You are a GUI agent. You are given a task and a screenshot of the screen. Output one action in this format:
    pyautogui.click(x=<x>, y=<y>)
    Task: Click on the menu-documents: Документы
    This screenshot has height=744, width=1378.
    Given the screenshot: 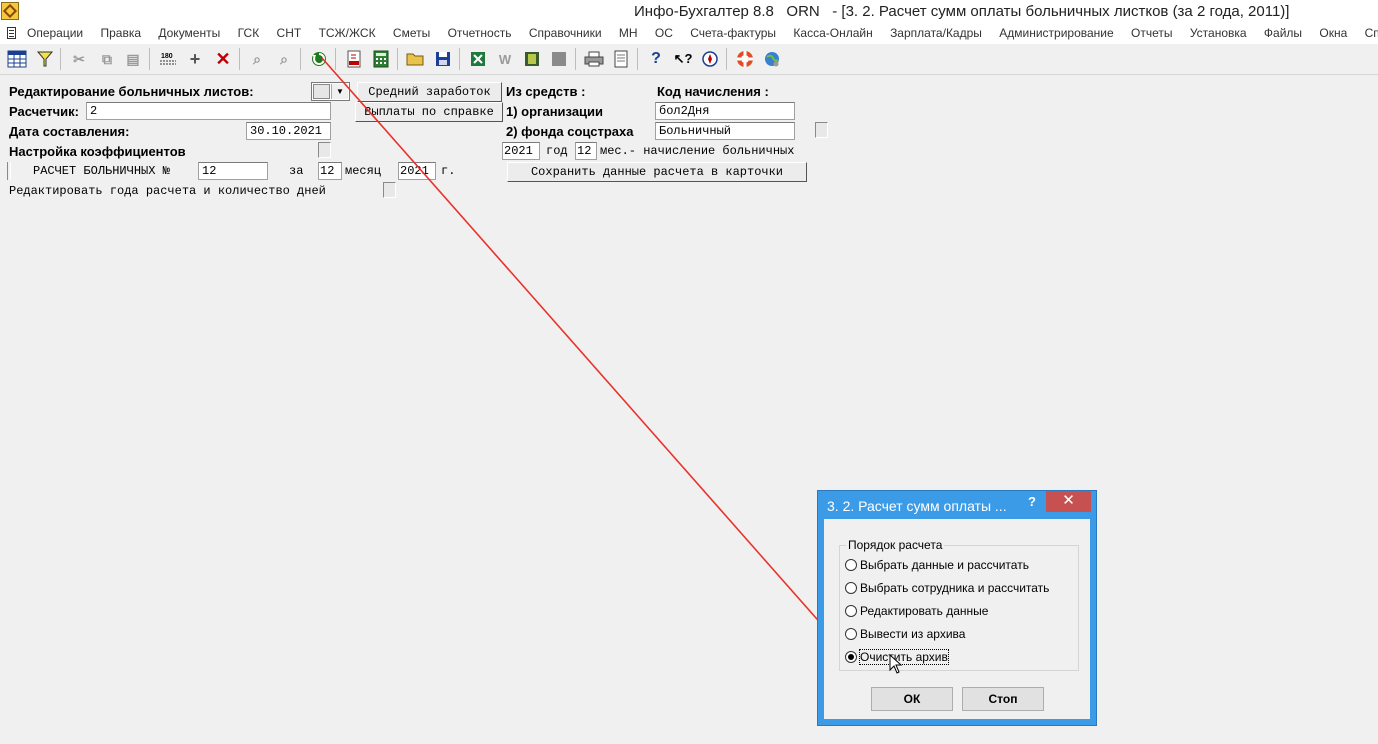 What is the action you would take?
    pyautogui.click(x=189, y=33)
    